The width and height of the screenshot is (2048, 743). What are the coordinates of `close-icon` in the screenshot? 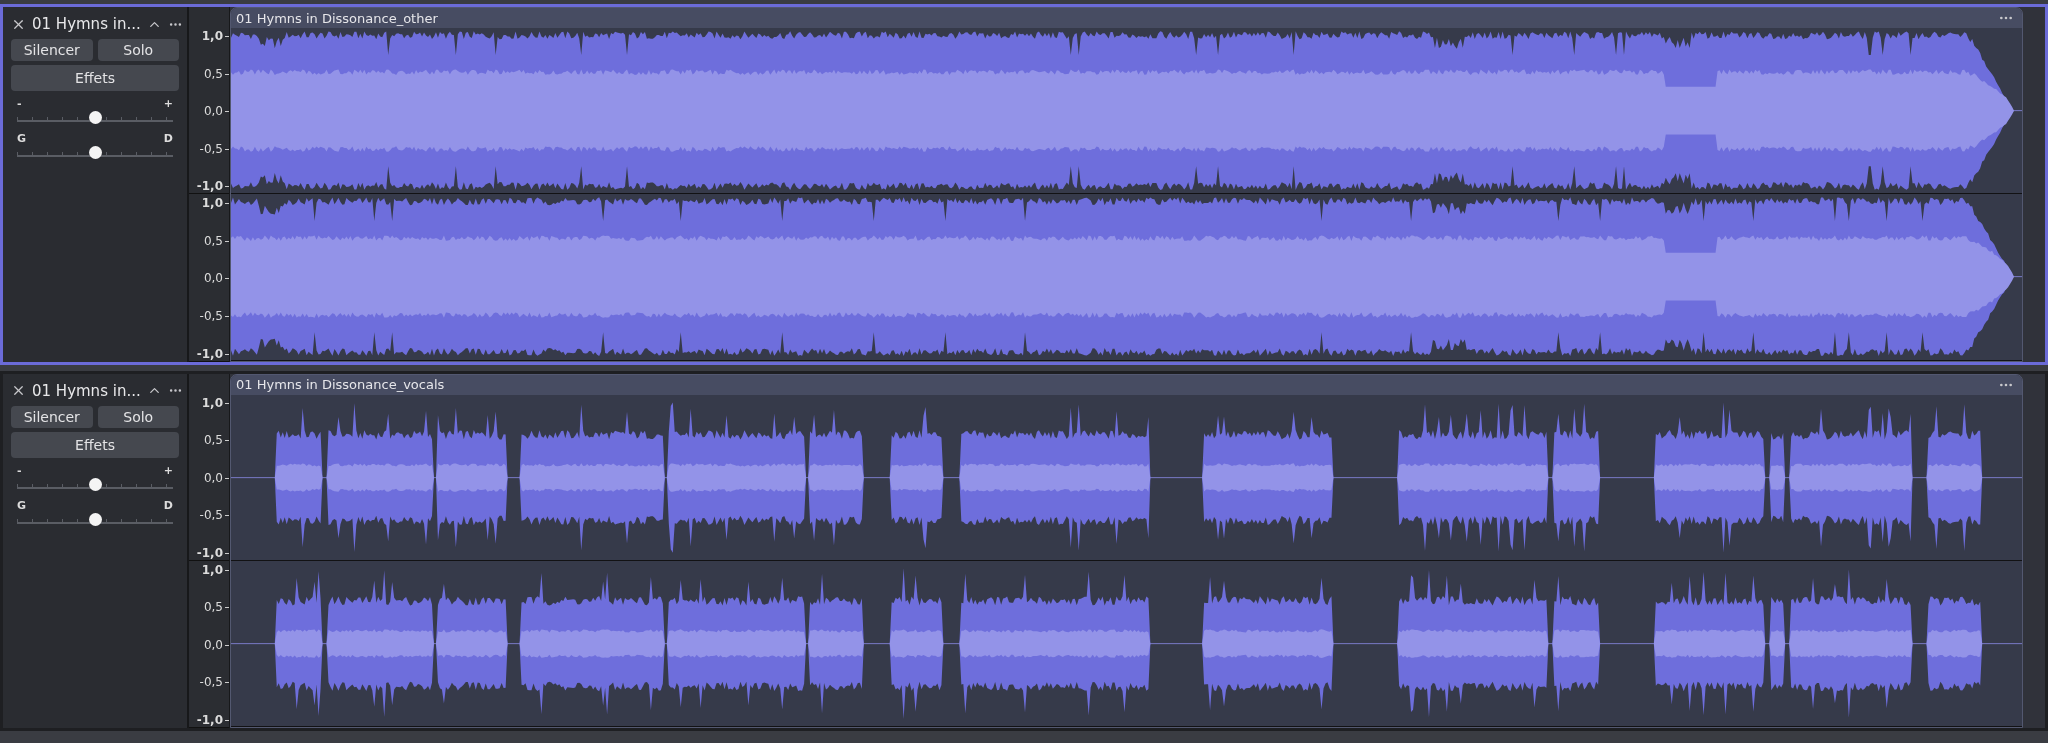 It's located at (18, 390).